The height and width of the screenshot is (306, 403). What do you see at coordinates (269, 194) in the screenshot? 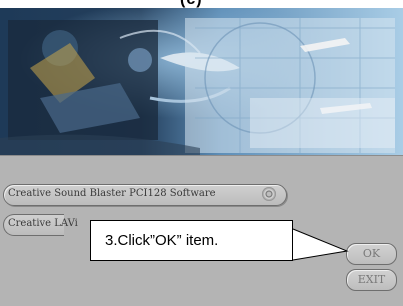
I see `cd-icon` at bounding box center [269, 194].